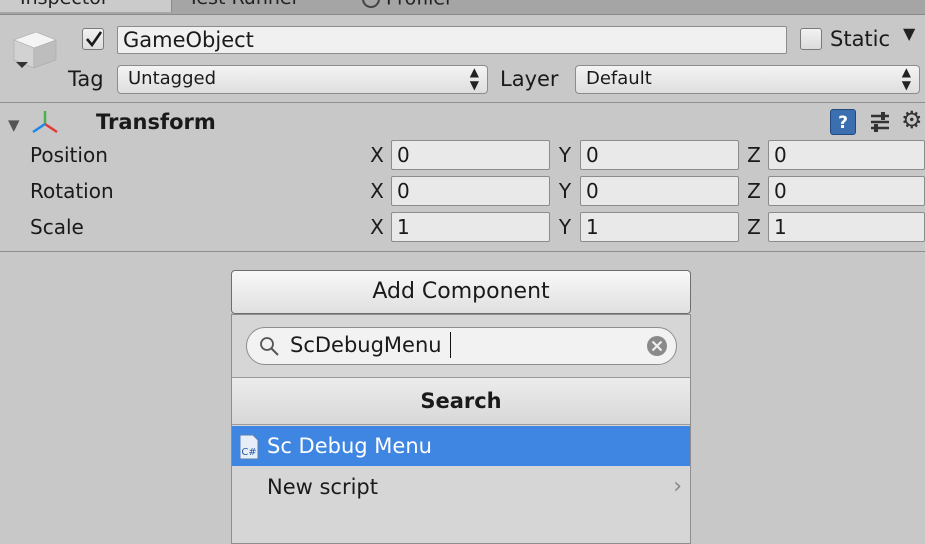  I want to click on chevron-right-icon: ›, so click(677, 486).